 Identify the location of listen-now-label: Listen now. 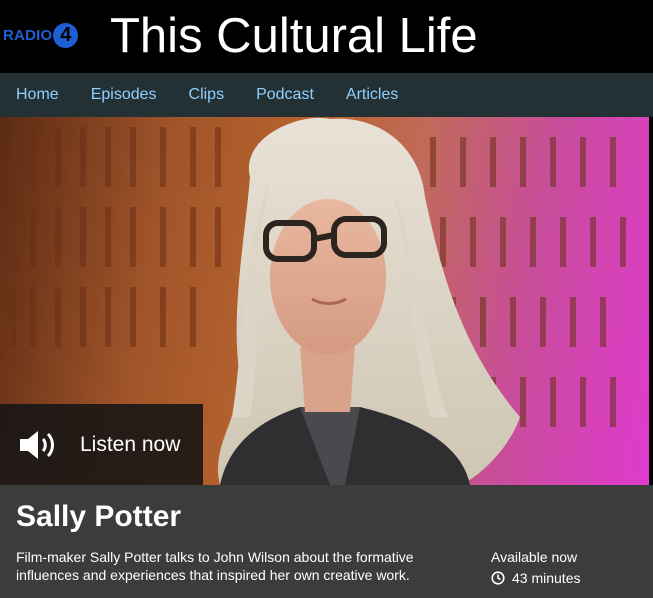
(130, 444).